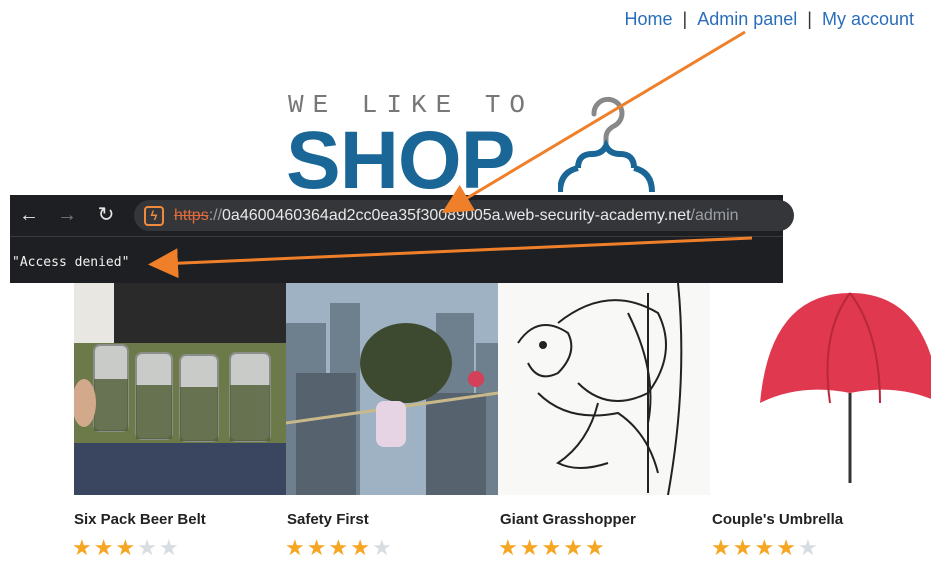 This screenshot has height=563, width=931. What do you see at coordinates (568, 519) in the screenshot?
I see `product-title: Giant Grasshopper` at bounding box center [568, 519].